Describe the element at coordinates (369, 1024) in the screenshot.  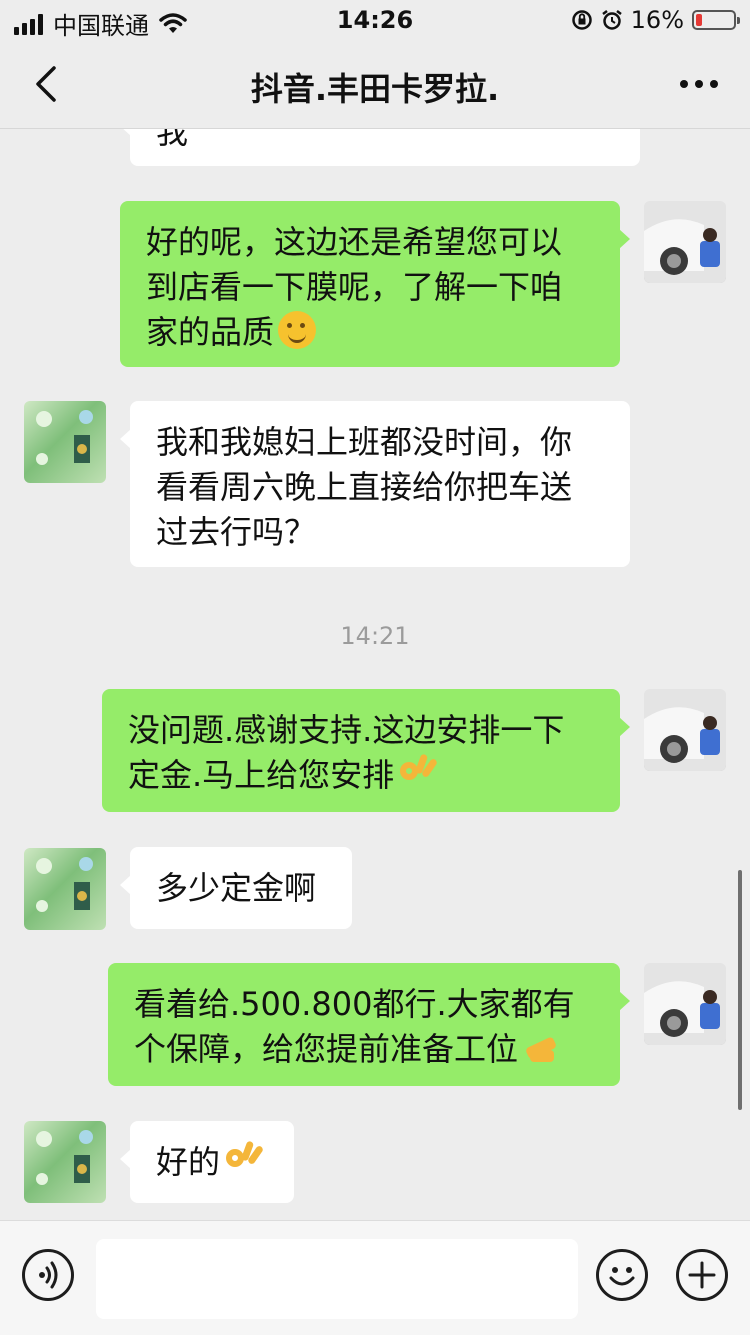
I see `message-bubble-outgoing: 看着给.500.800都行.大家都有 个保障，给您提前准备工位` at that location.